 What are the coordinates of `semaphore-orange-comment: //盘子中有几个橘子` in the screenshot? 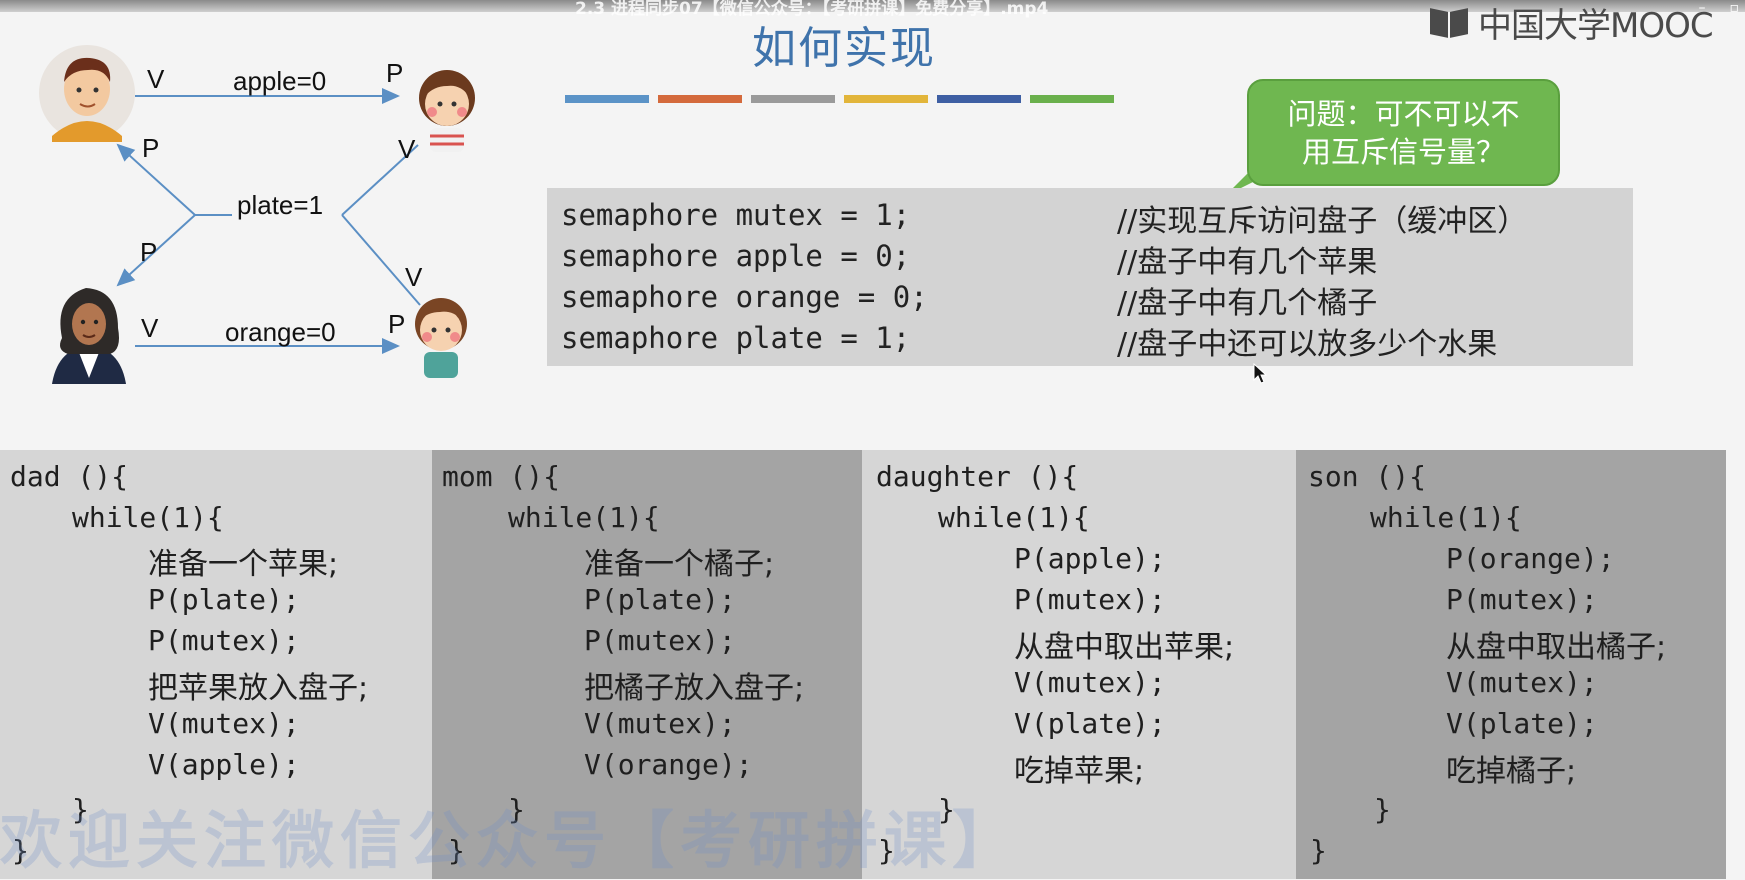 It's located at (1247, 303).